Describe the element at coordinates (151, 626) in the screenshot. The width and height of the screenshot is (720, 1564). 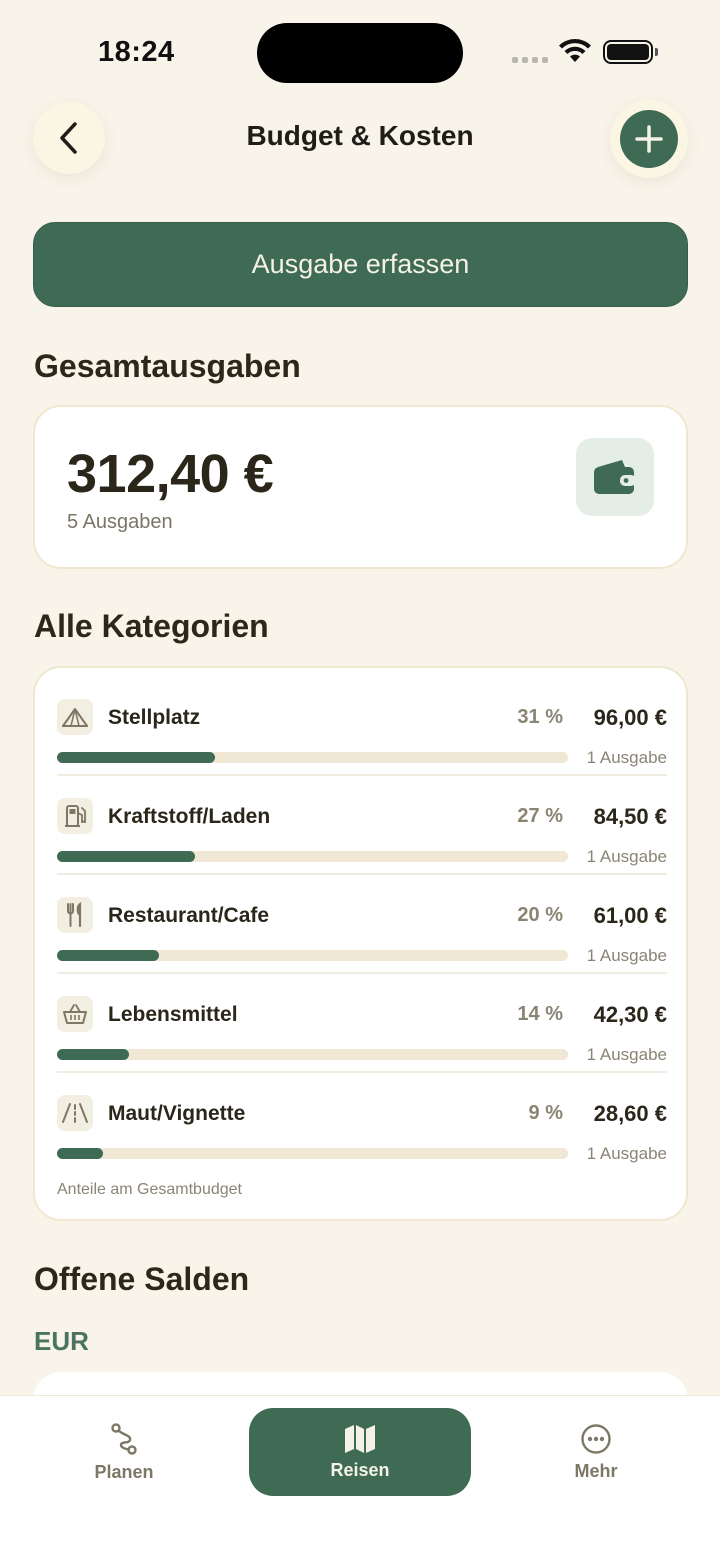
I see `categories-section-title: Alle Kategorien` at that location.